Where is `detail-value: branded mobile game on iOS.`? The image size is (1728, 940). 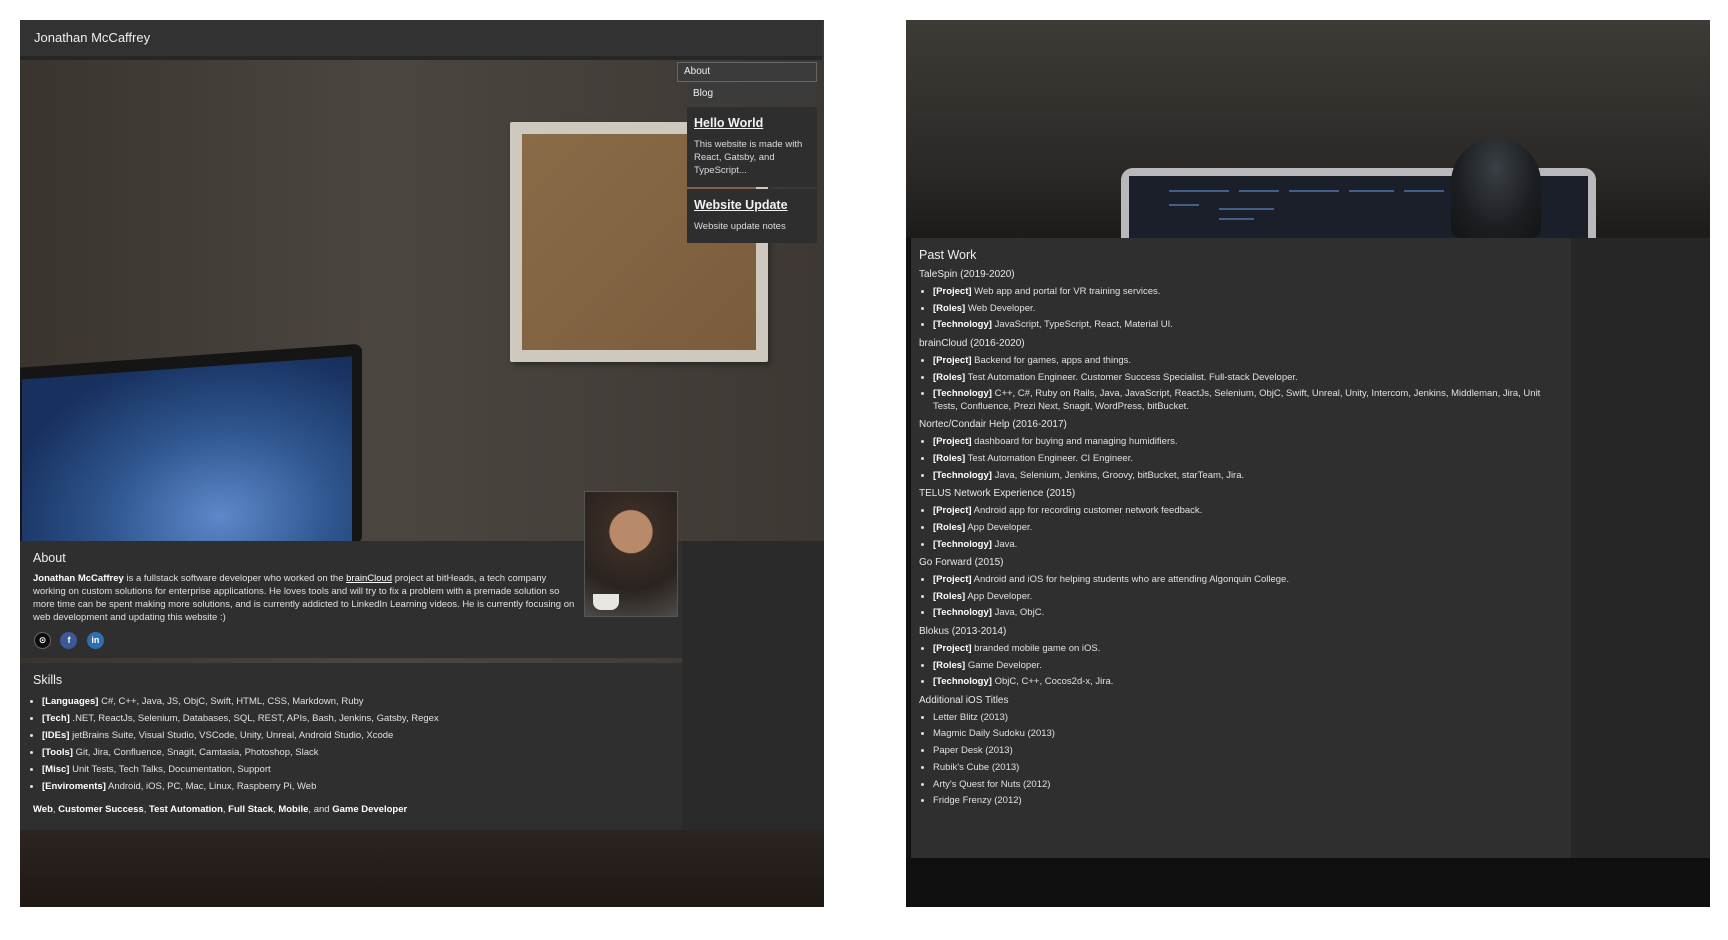
detail-value: branded mobile game on iOS. is located at coordinates (1036, 648).